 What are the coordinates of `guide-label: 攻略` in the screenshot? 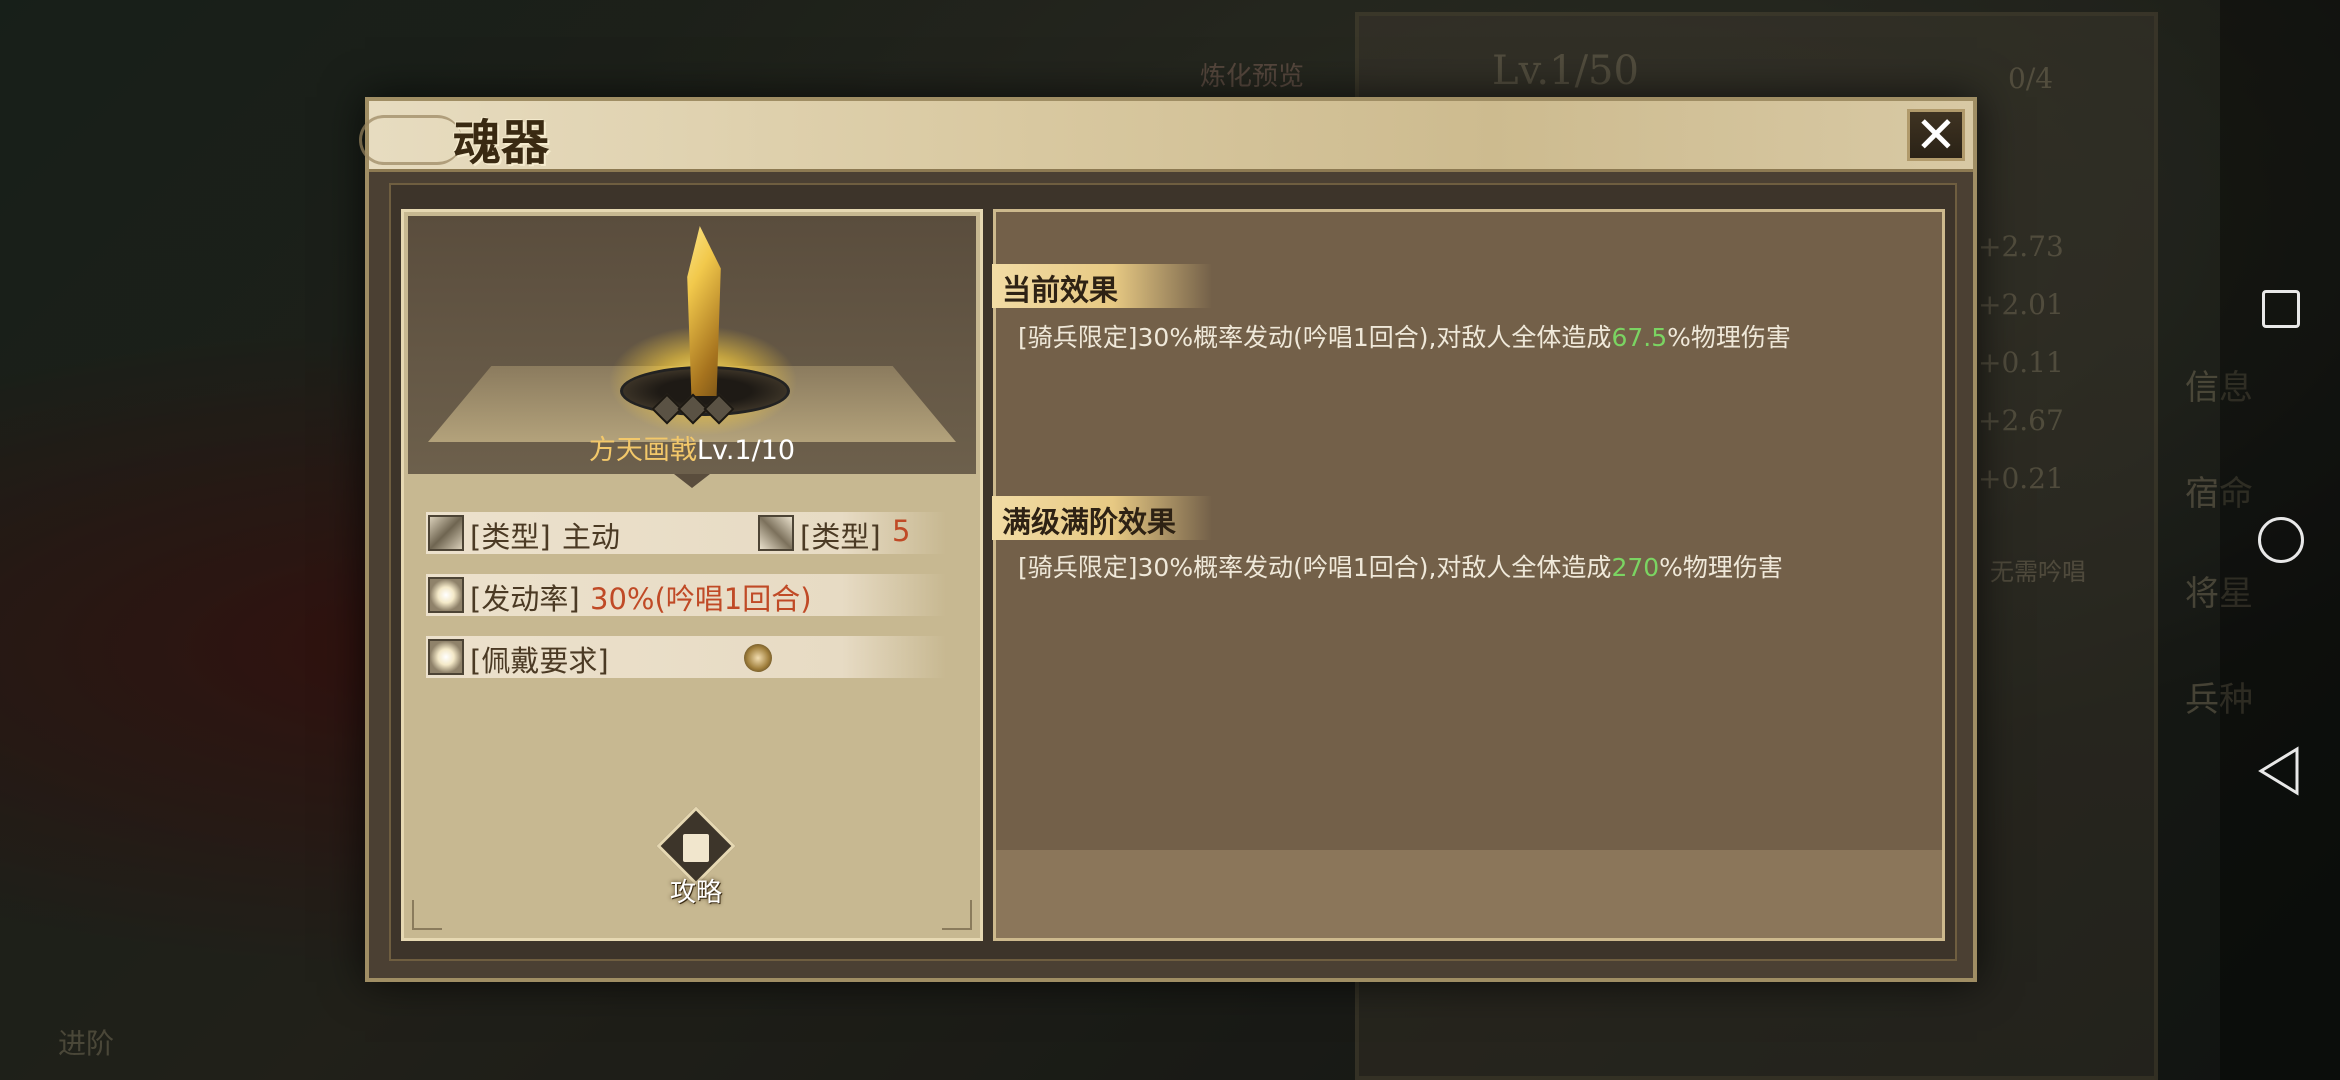 It's located at (695, 893).